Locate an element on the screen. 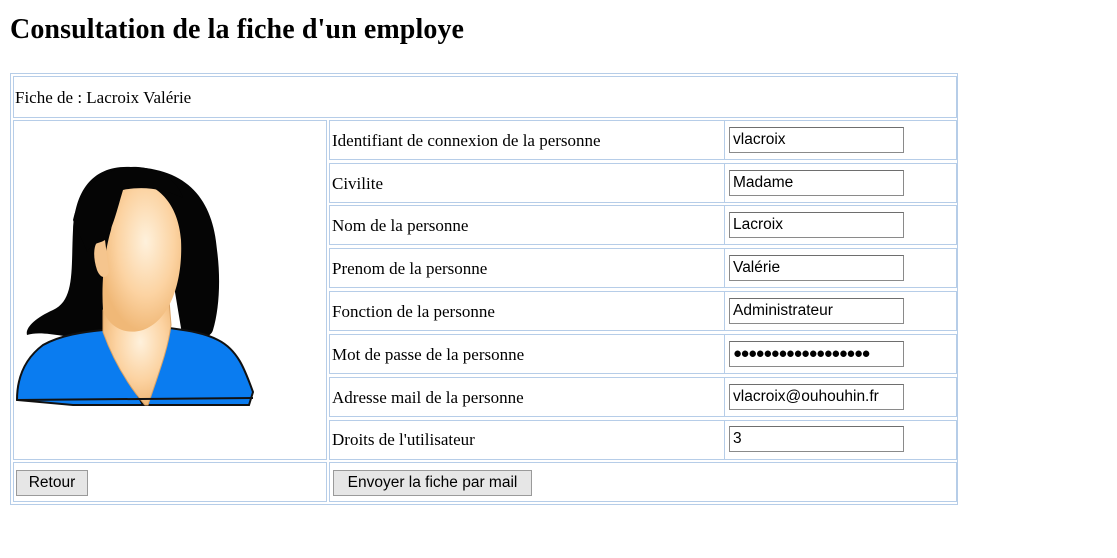 The image size is (1117, 558). field-label-login: Identifiant de connexion de la personne is located at coordinates (466, 140).